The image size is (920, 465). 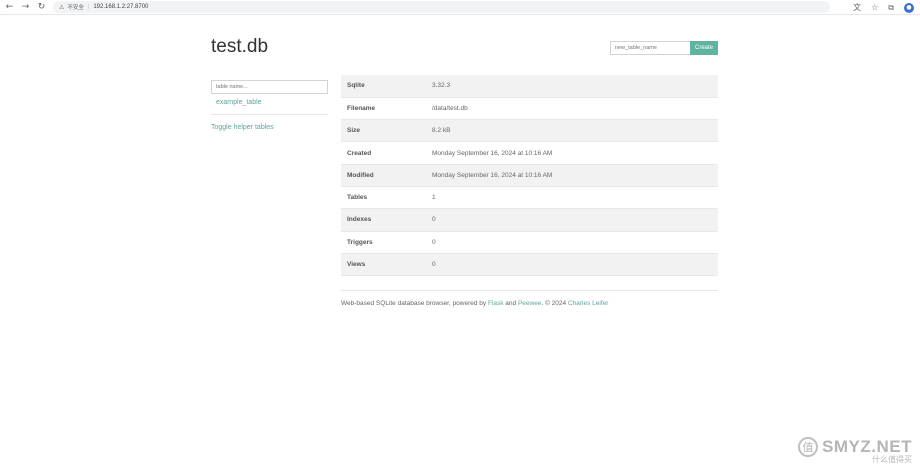 I want to click on security-label: 不安全, so click(x=75, y=8).